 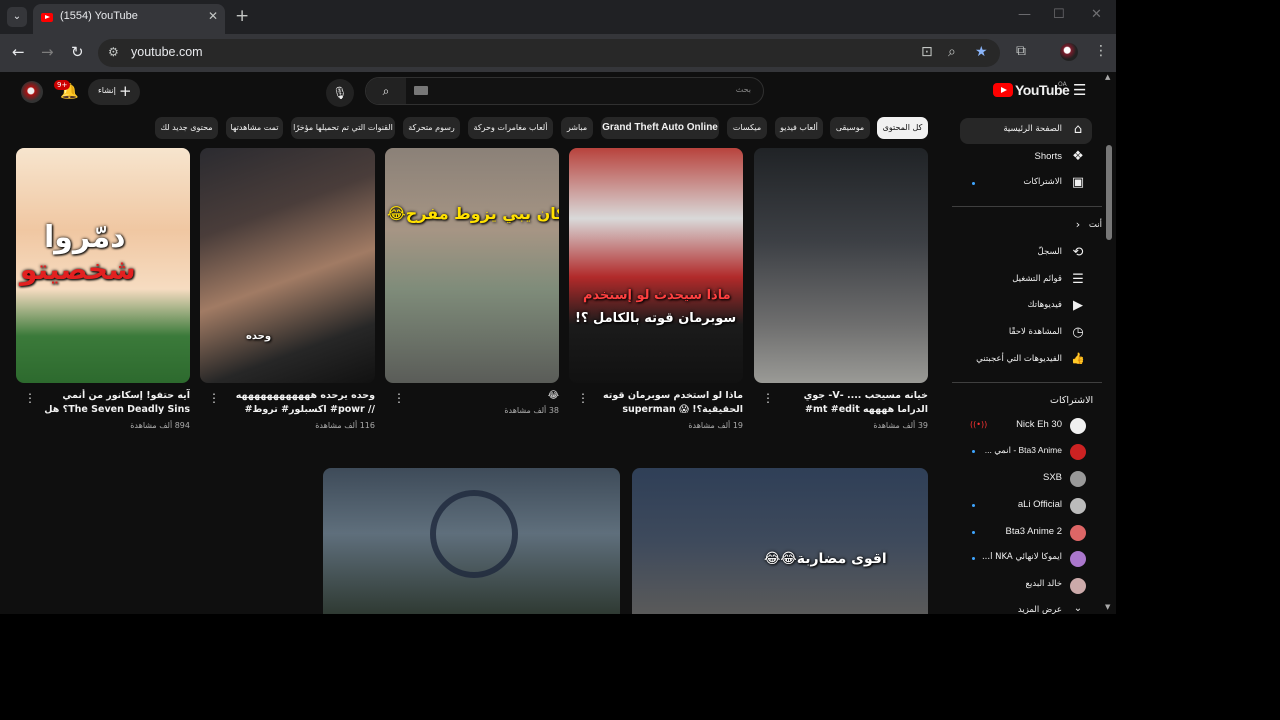 I want to click on sidebar-channel: aLi Official, so click(x=1026, y=506).